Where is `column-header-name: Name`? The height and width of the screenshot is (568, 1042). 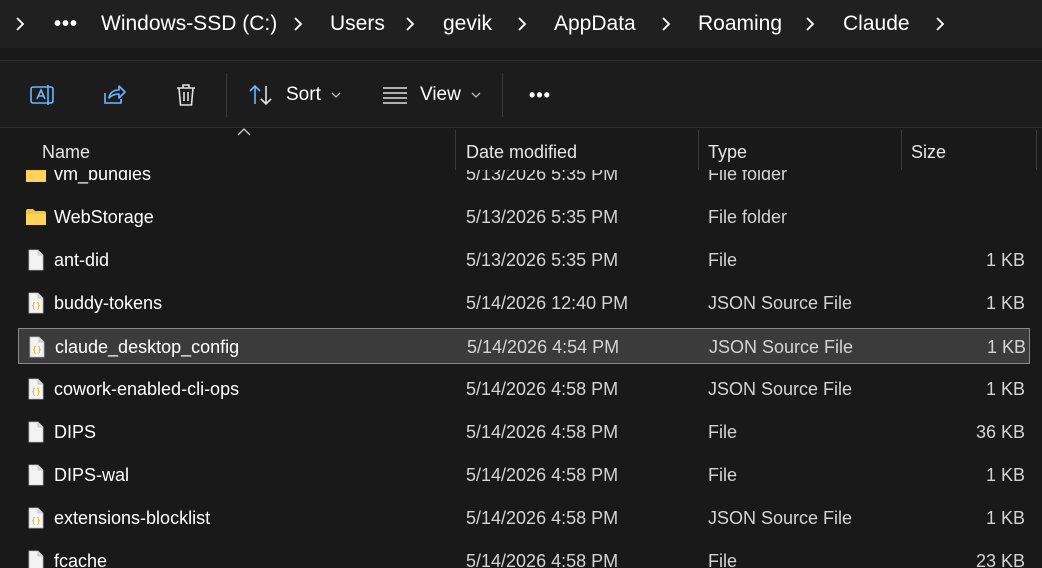
column-header-name: Name is located at coordinates (66, 152).